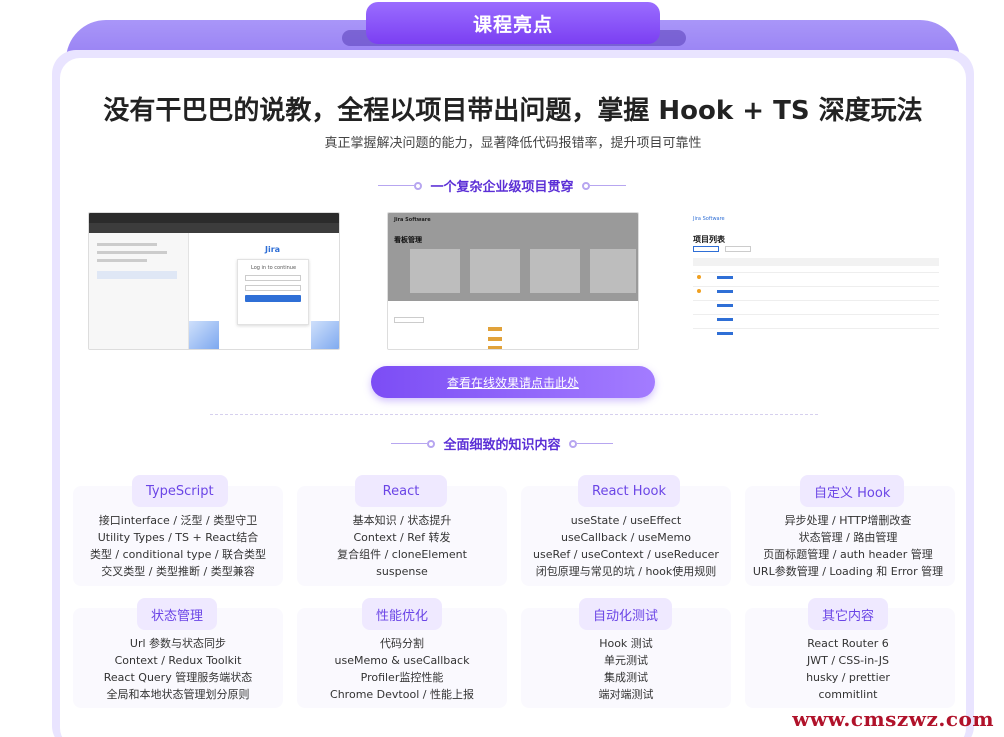  Describe the element at coordinates (178, 571) in the screenshot. I see `knowledge-line: 交叉类型 / 类型推断 / 类型兼容` at that location.